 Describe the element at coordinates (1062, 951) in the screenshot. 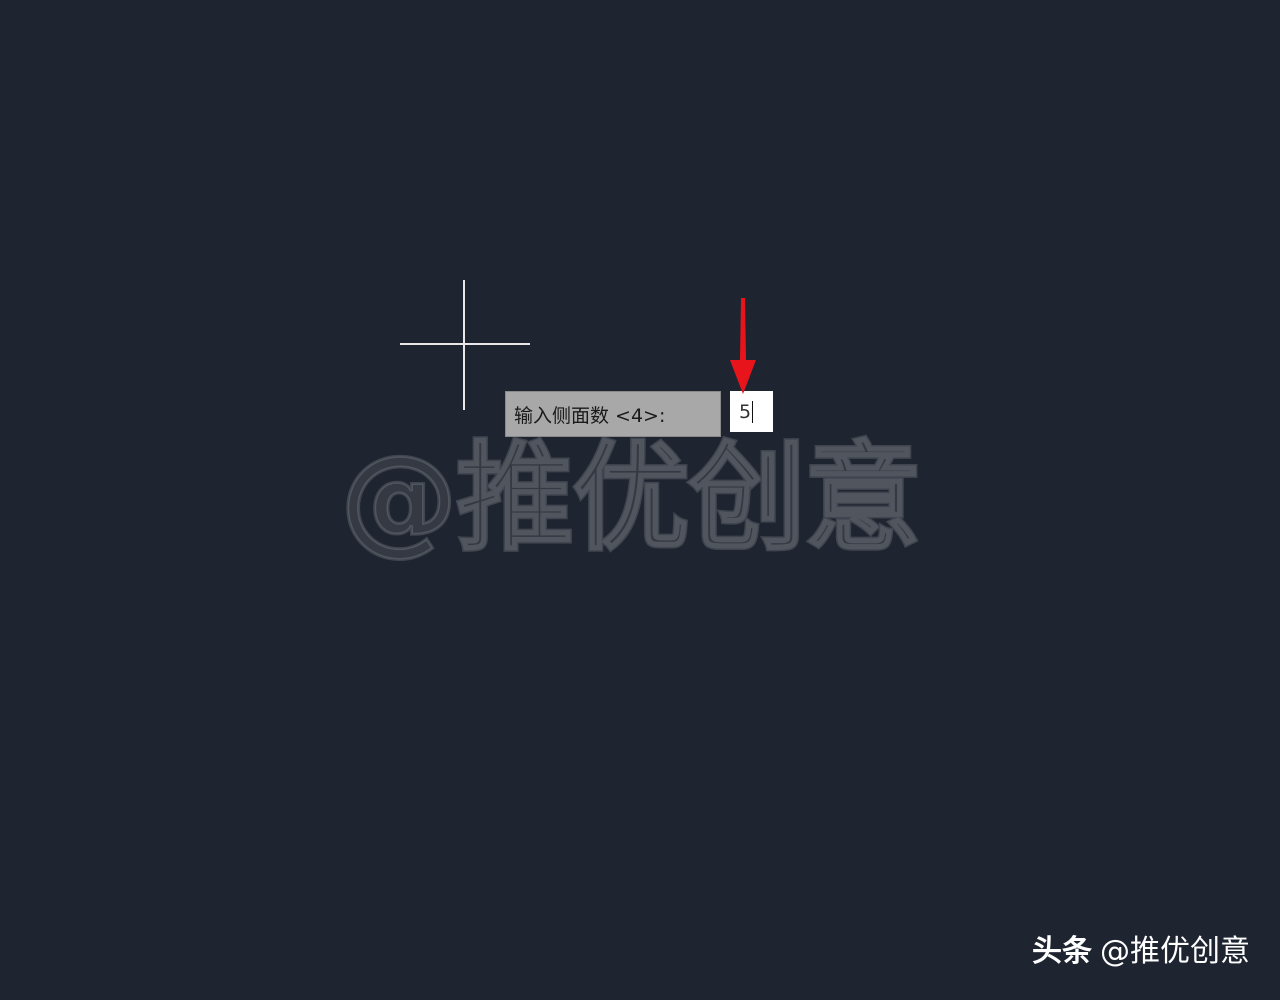

I see `corner-brand: 头条` at that location.